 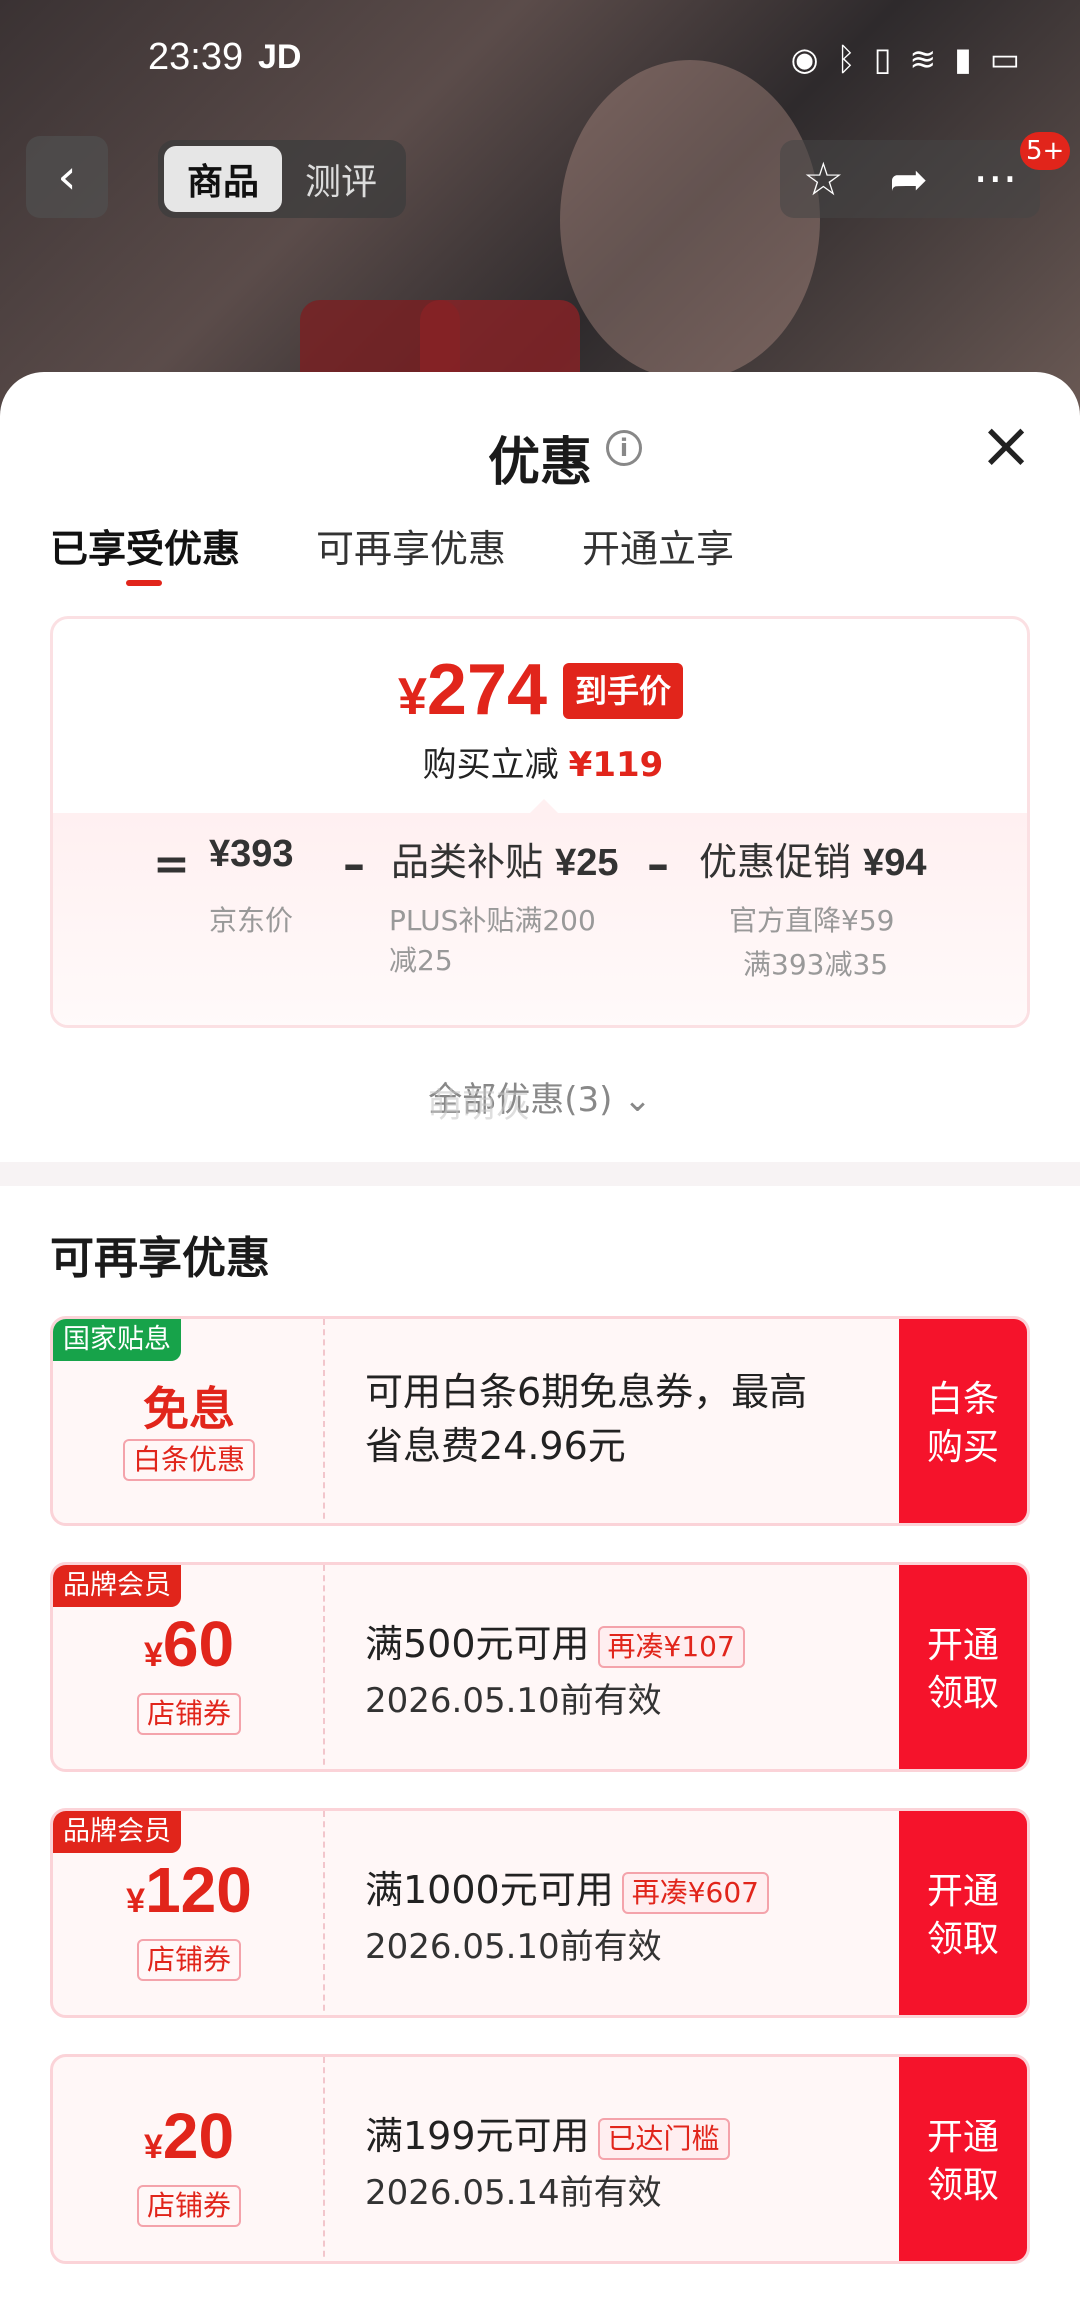 I want to click on tab-enjoyed: 已享受优惠, so click(x=145, y=552).